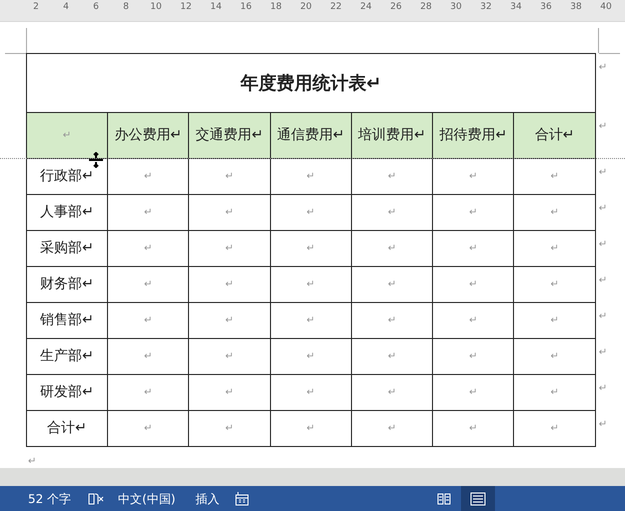 The image size is (625, 511). Describe the element at coordinates (396, 7) in the screenshot. I see `ruler-number: 26` at that location.